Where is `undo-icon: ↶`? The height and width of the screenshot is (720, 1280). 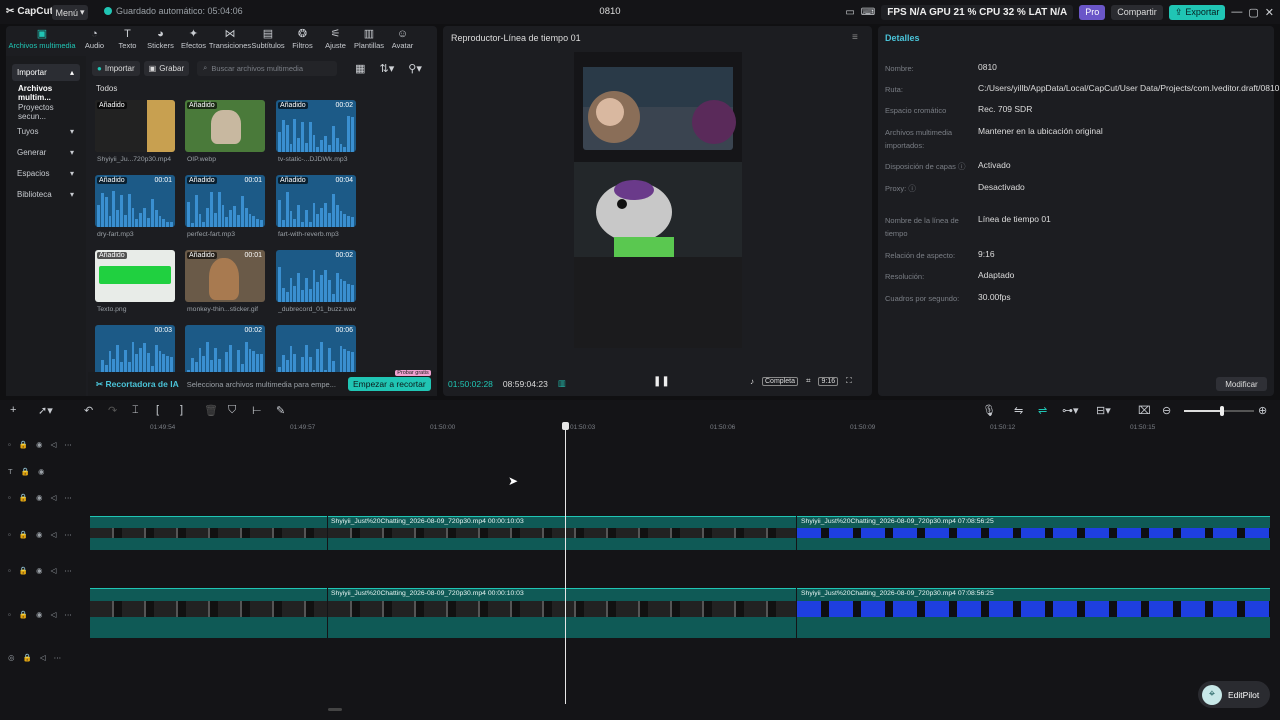
undo-icon: ↶ is located at coordinates (88, 410).